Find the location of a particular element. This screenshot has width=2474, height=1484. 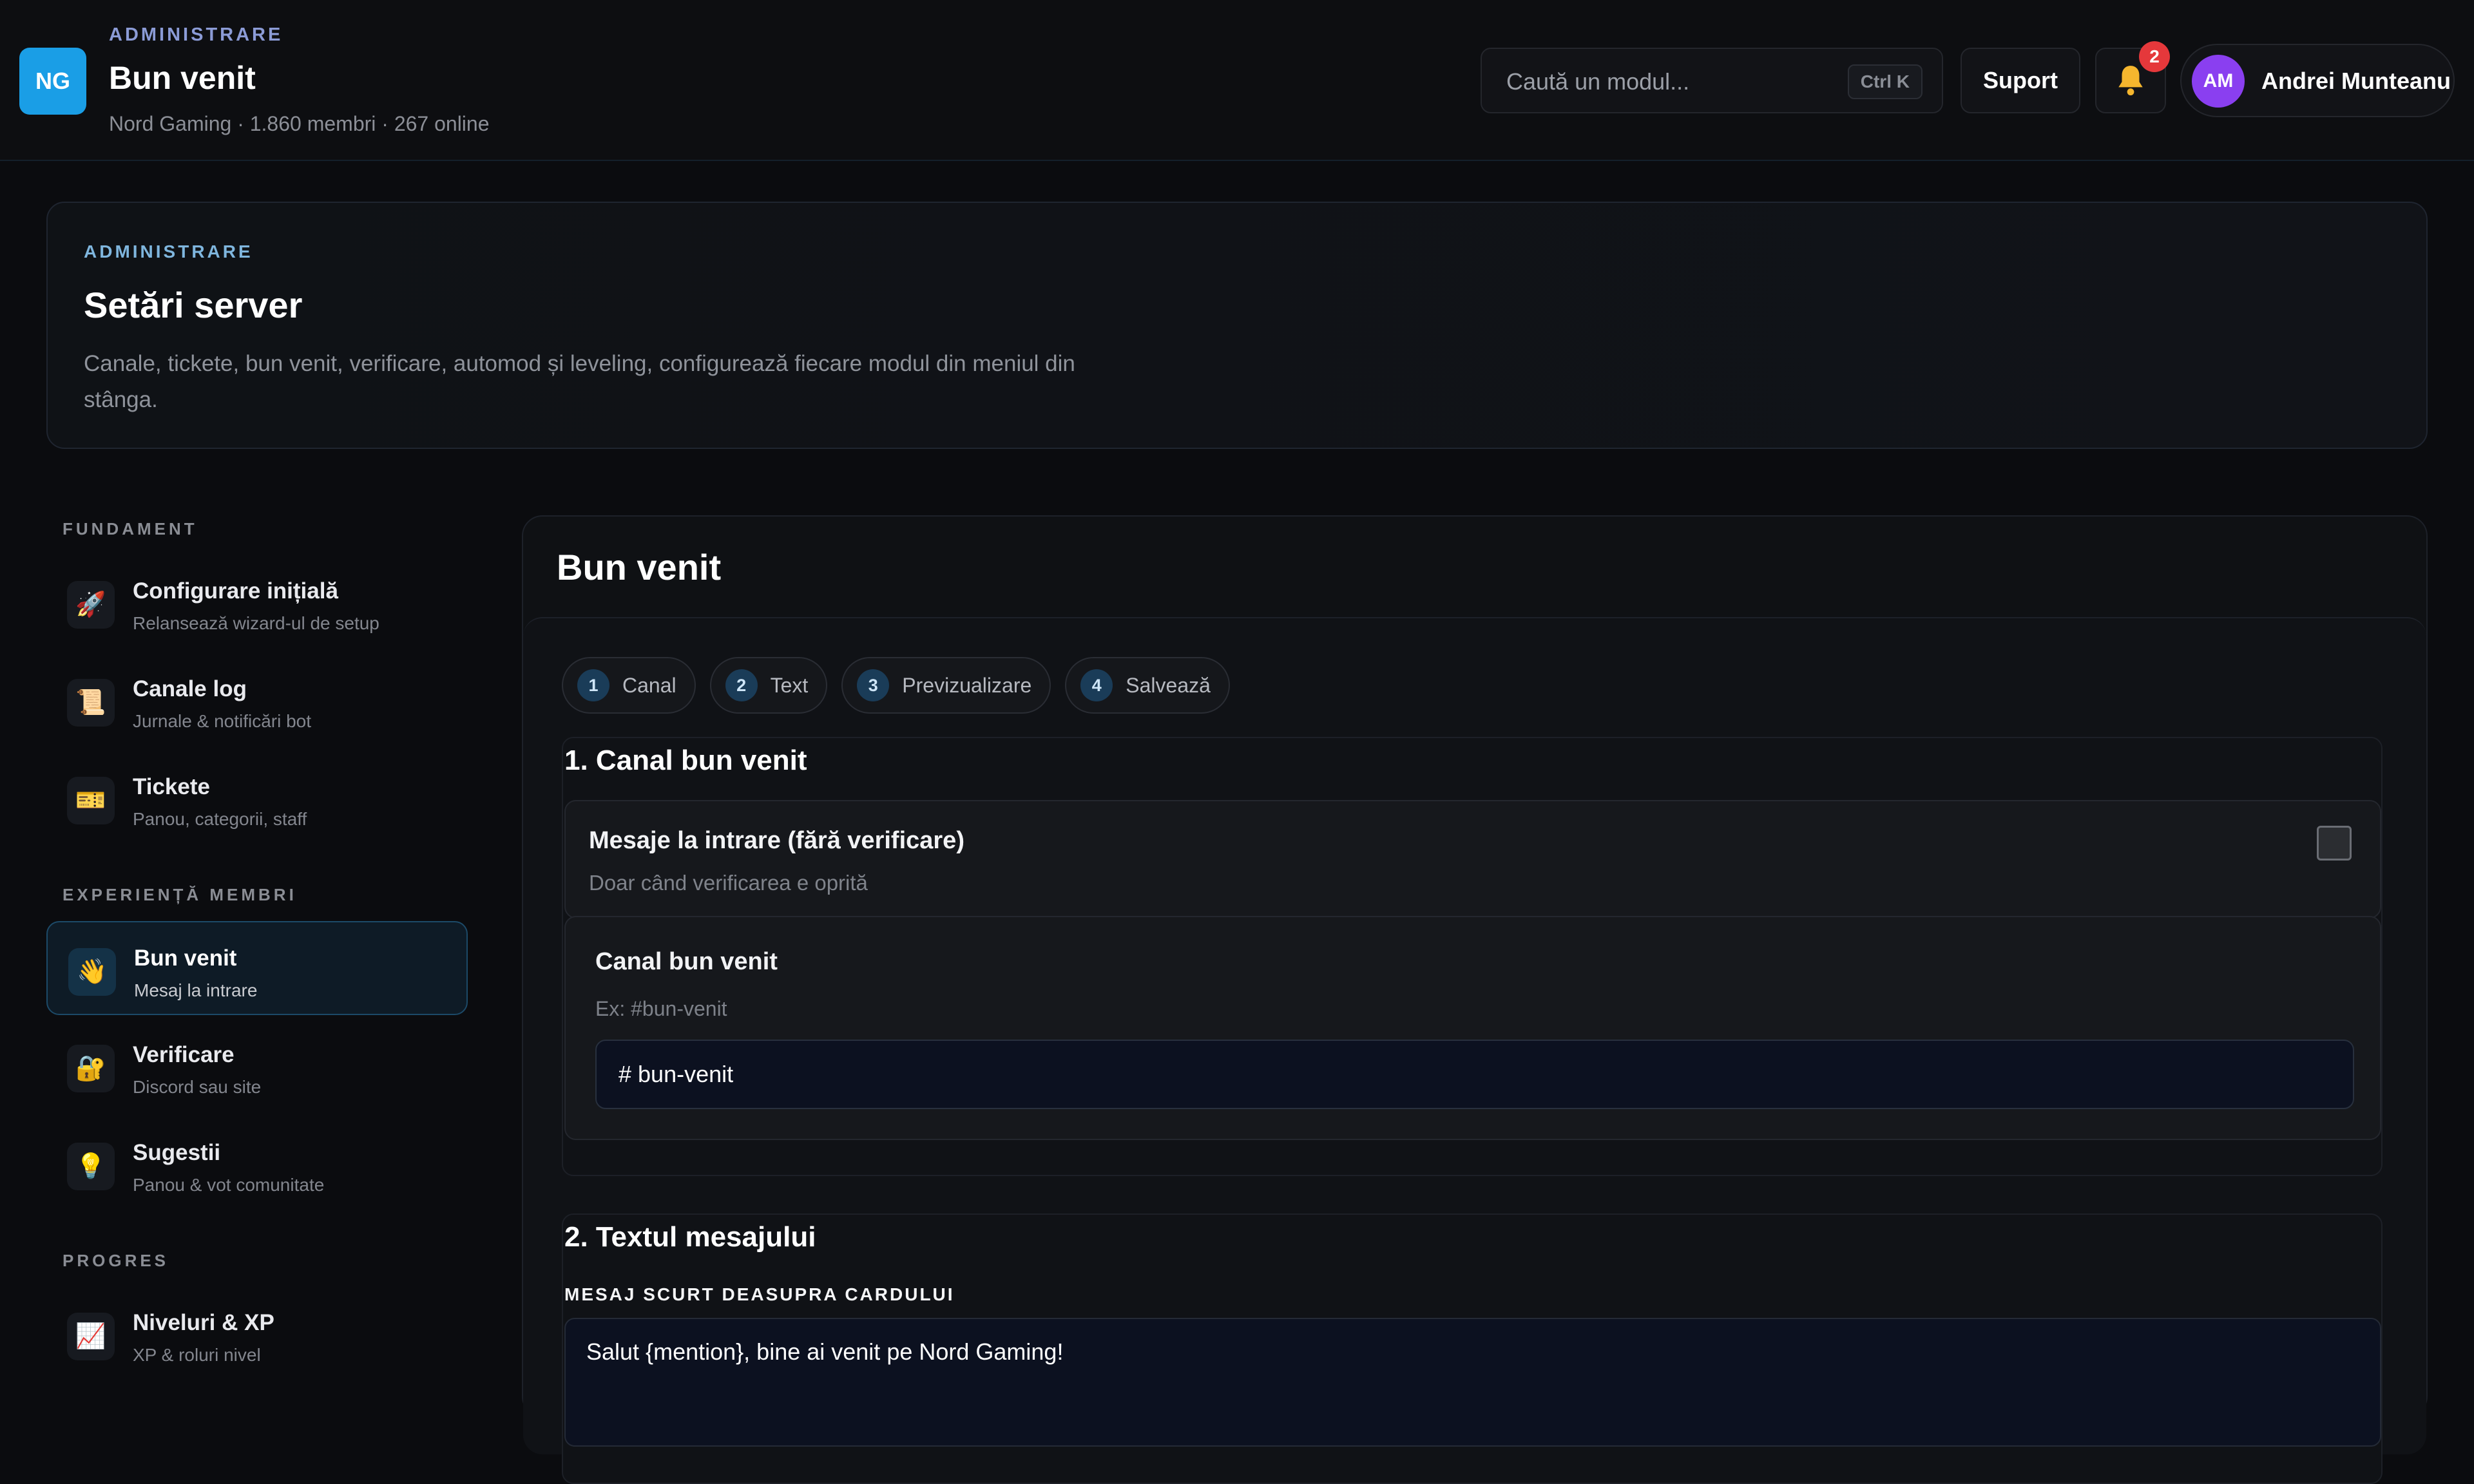

sidebar-item-label: Bun venit is located at coordinates (185, 958).